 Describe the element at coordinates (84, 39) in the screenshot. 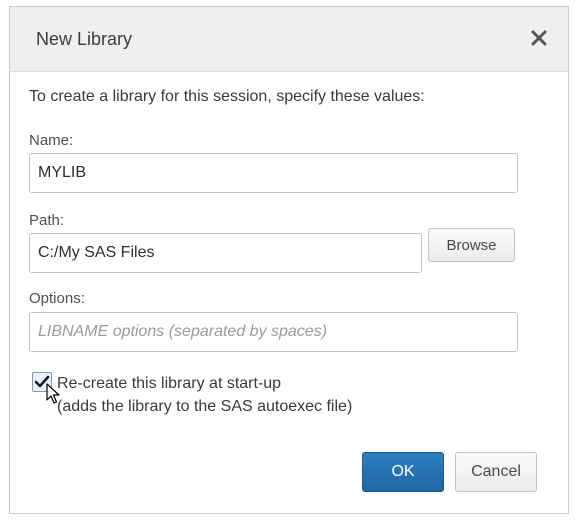

I see `dialog-title: New Library` at that location.